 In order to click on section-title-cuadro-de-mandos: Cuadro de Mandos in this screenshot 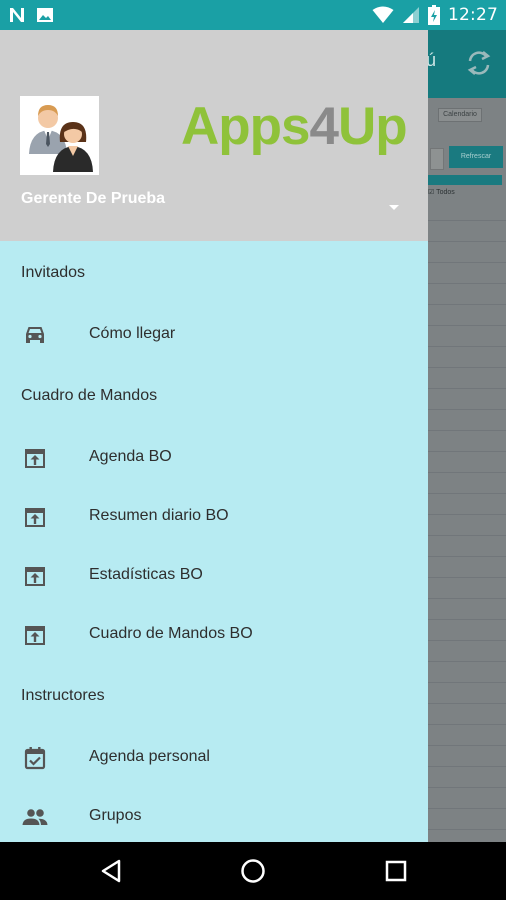, I will do `click(89, 395)`.